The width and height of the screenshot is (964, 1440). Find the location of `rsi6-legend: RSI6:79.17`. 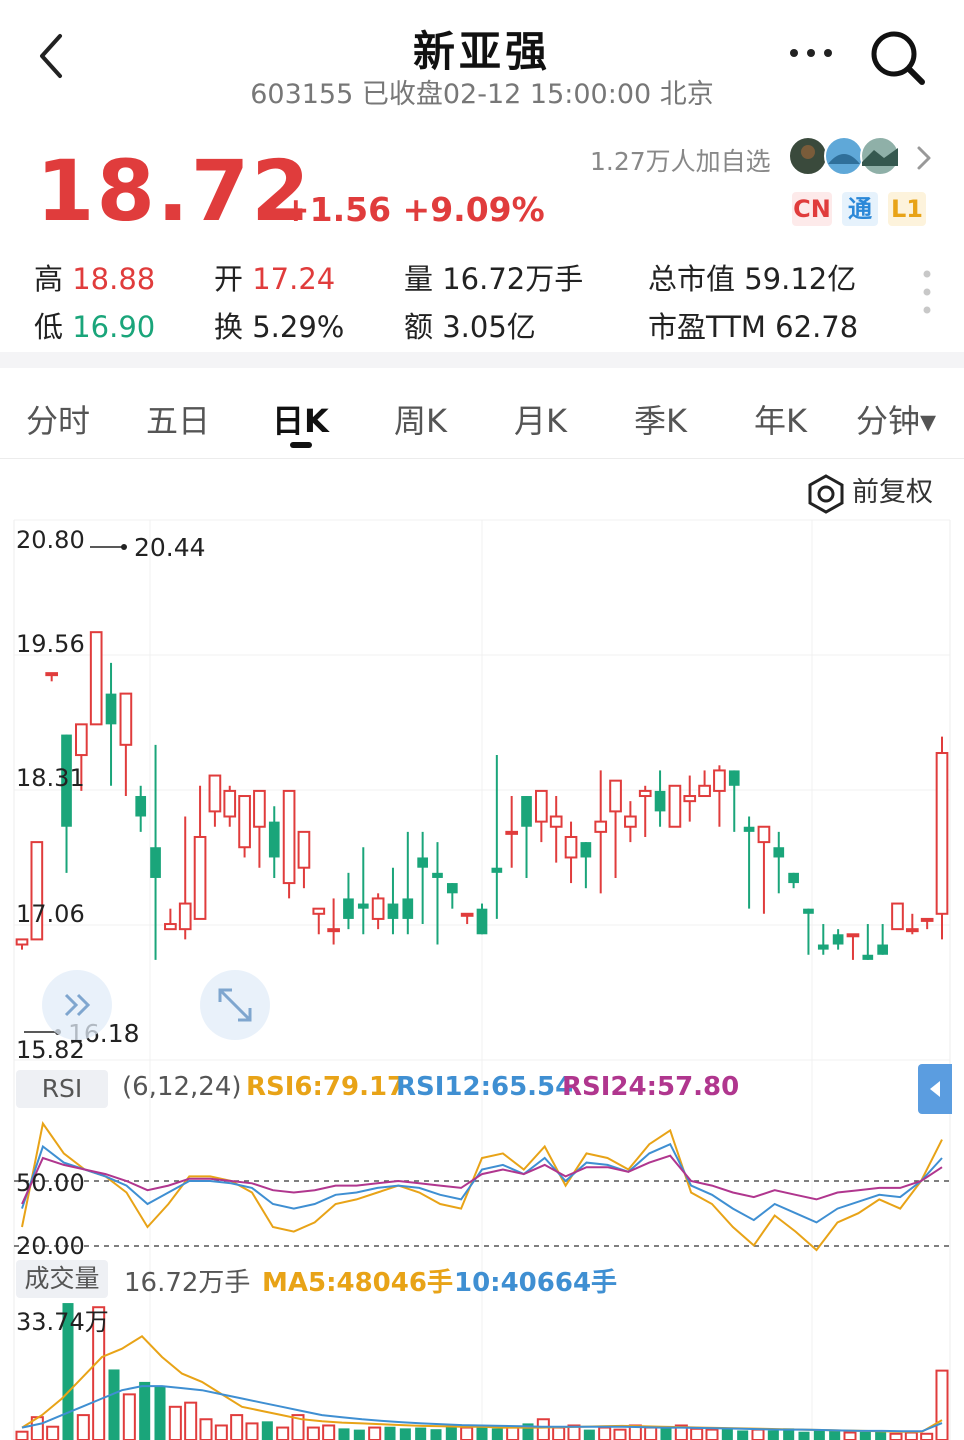

rsi6-legend: RSI6:79.17 is located at coordinates (326, 1087).